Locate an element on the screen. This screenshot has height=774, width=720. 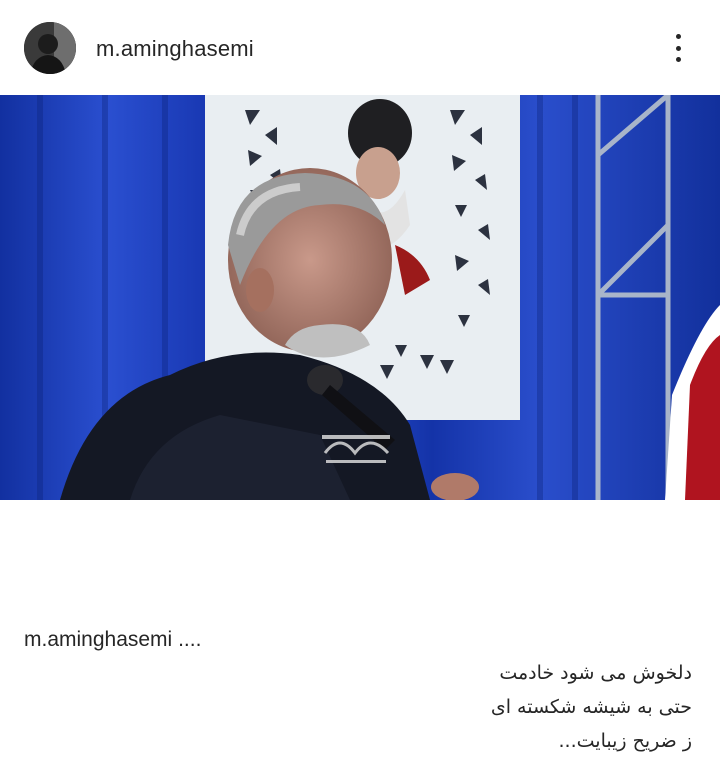
avatar is located at coordinates (50, 48).